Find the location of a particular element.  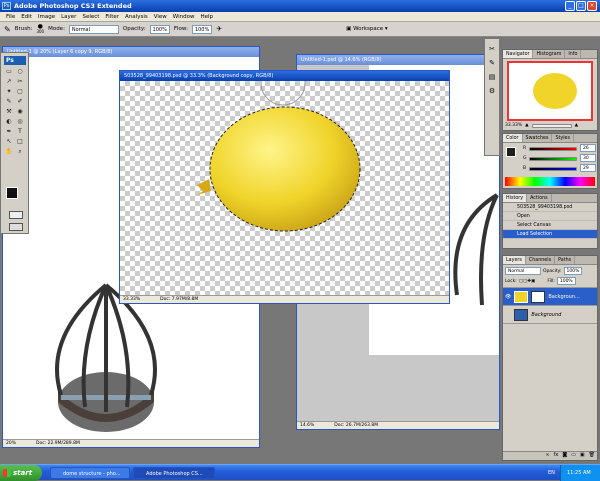

blue-slider is located at coordinates (553, 169).